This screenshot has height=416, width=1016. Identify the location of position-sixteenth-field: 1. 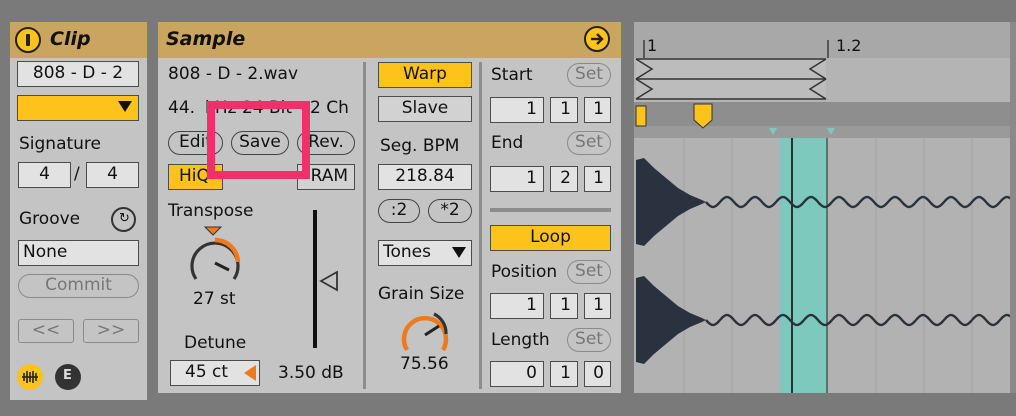
(597, 306).